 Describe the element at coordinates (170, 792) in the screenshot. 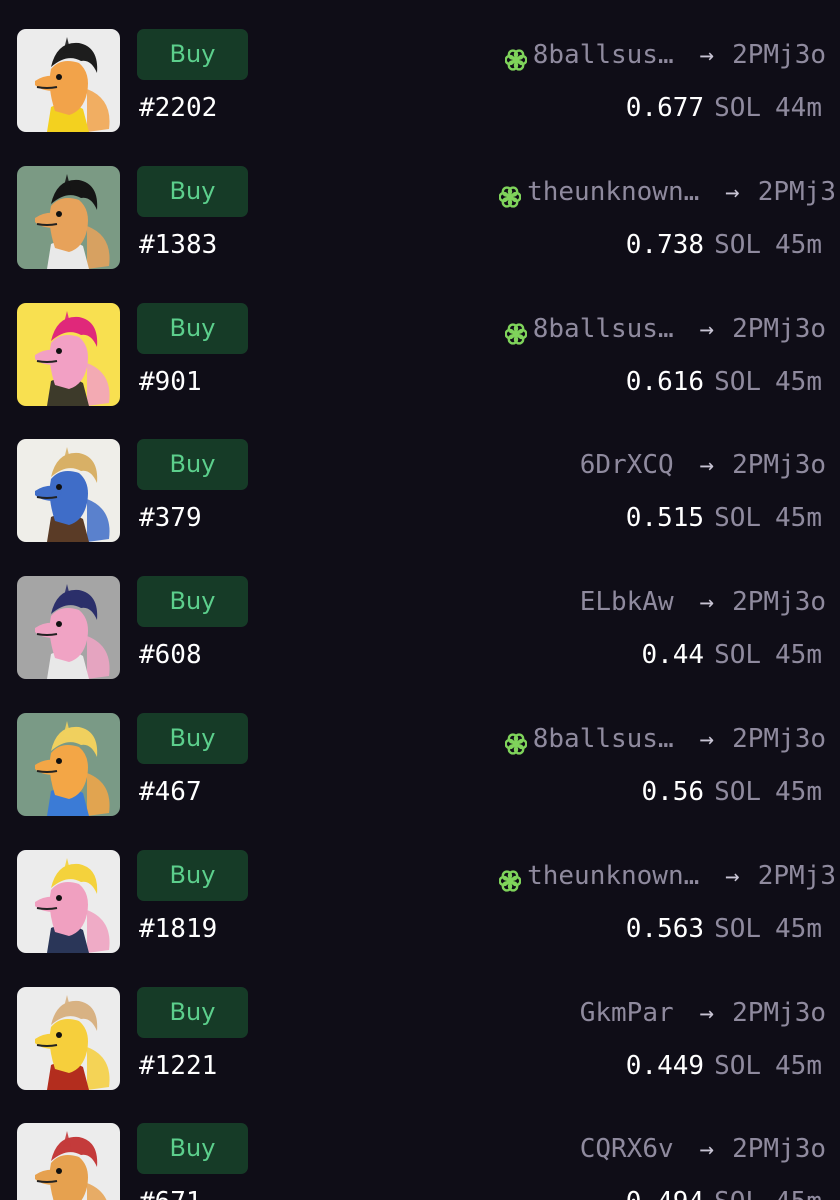

I see `token-number: #467` at that location.